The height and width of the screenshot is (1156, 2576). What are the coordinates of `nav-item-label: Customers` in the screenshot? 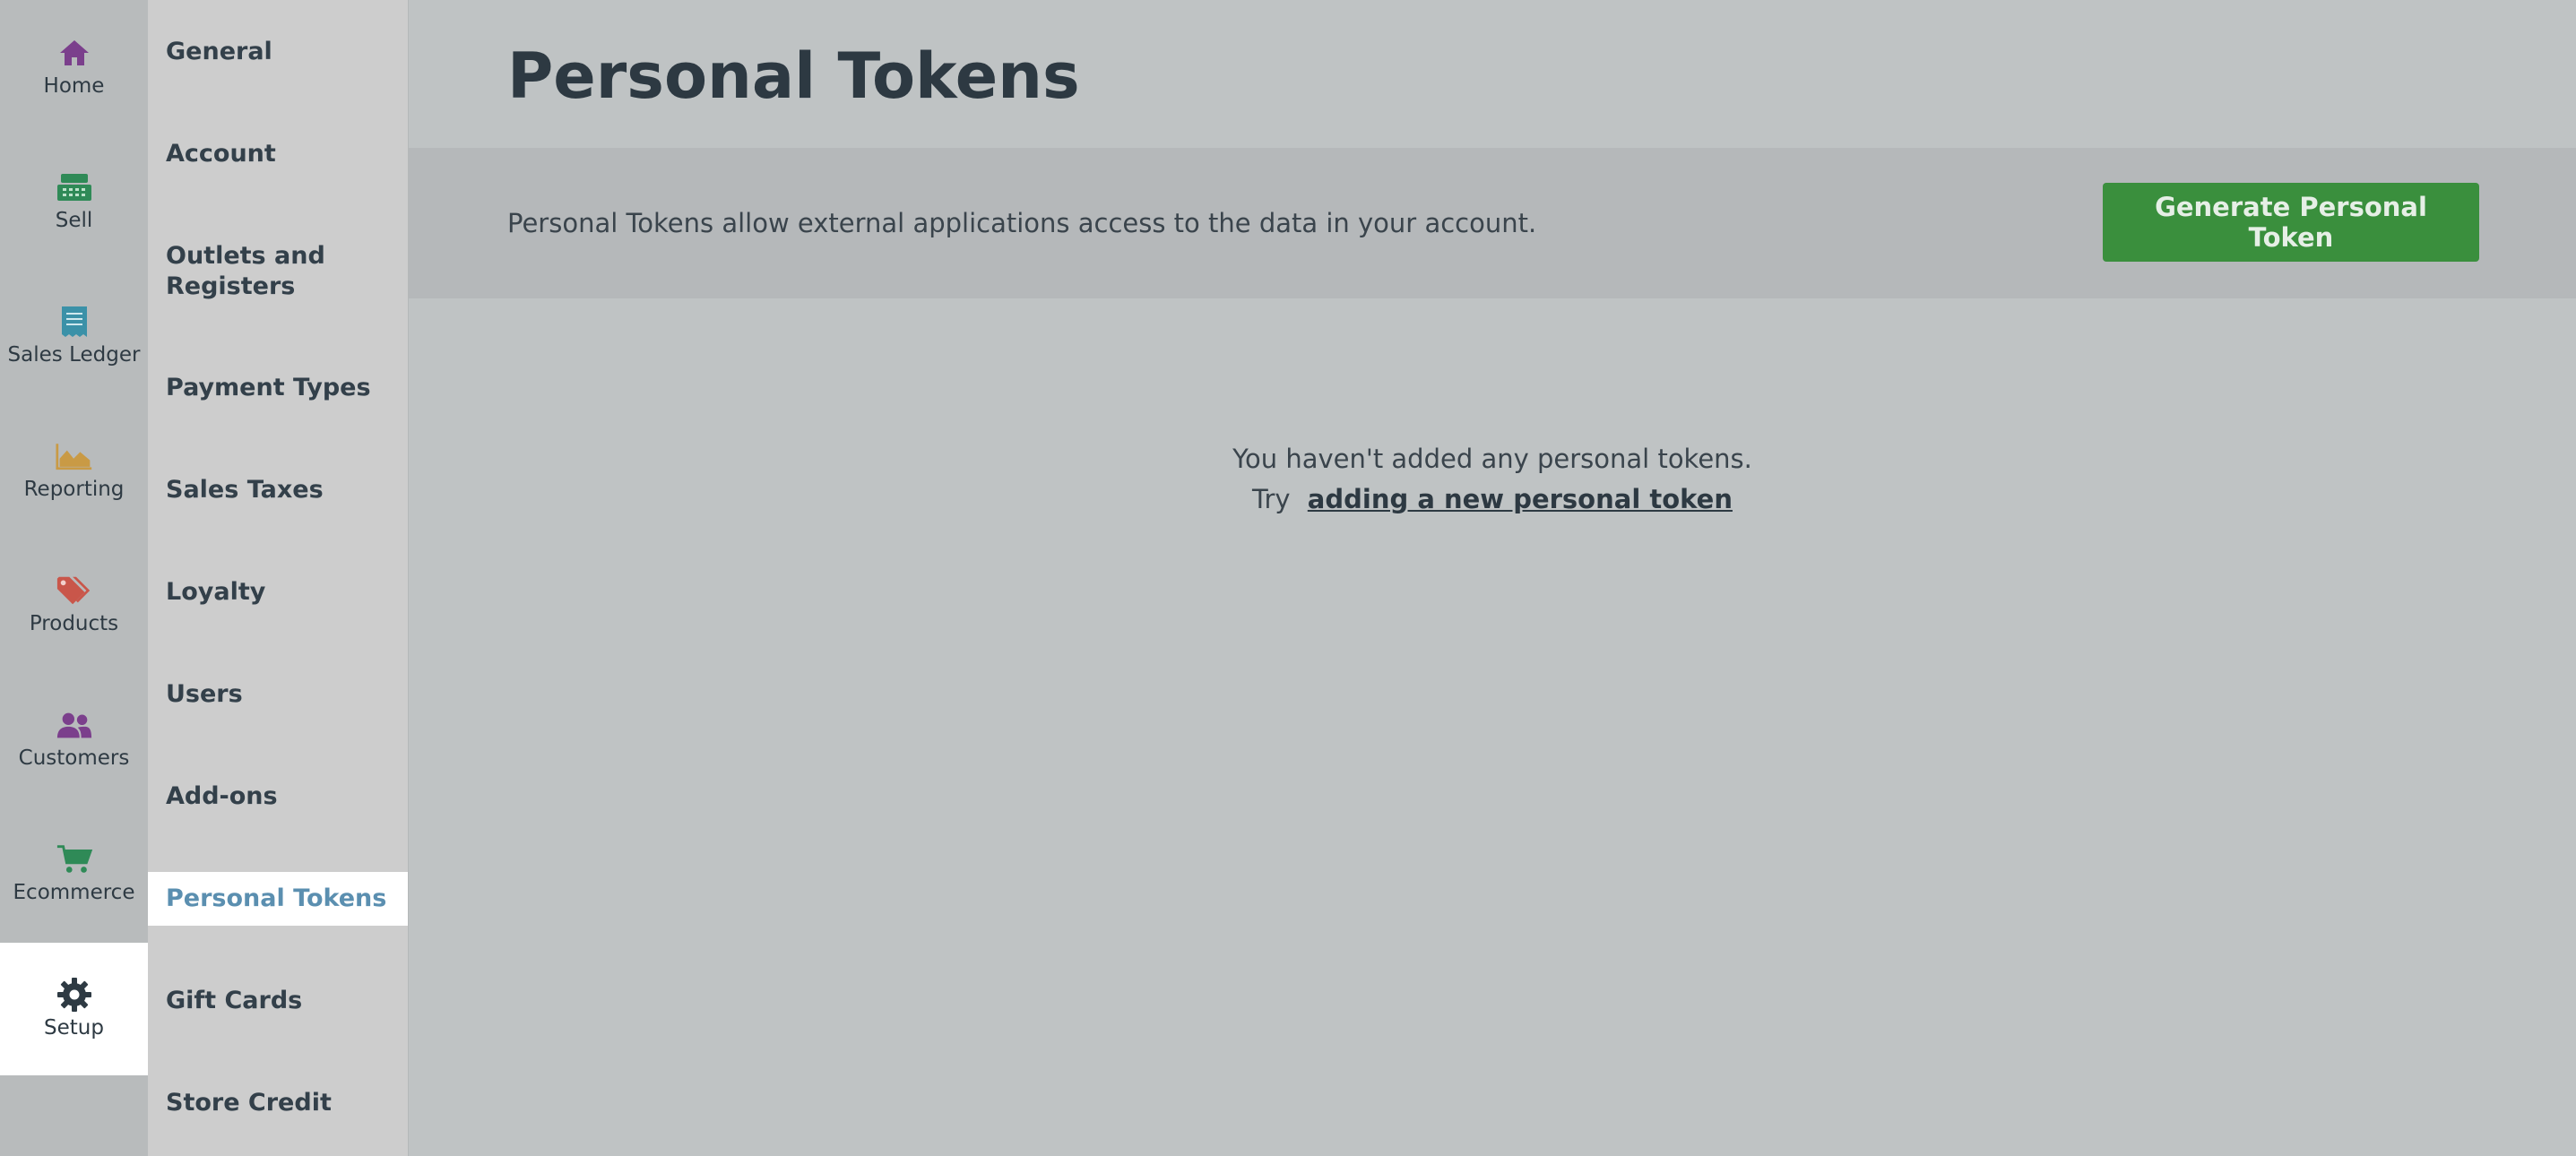 It's located at (74, 758).